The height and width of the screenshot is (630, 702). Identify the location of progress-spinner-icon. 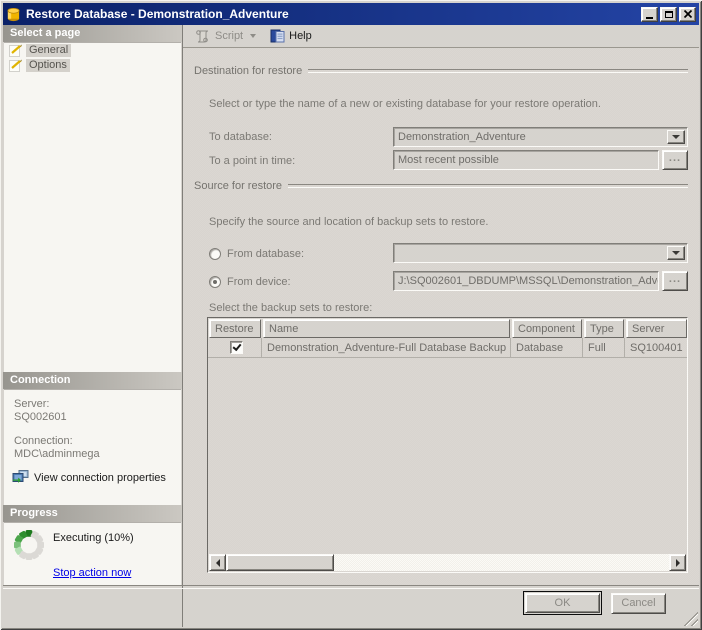
(29, 545).